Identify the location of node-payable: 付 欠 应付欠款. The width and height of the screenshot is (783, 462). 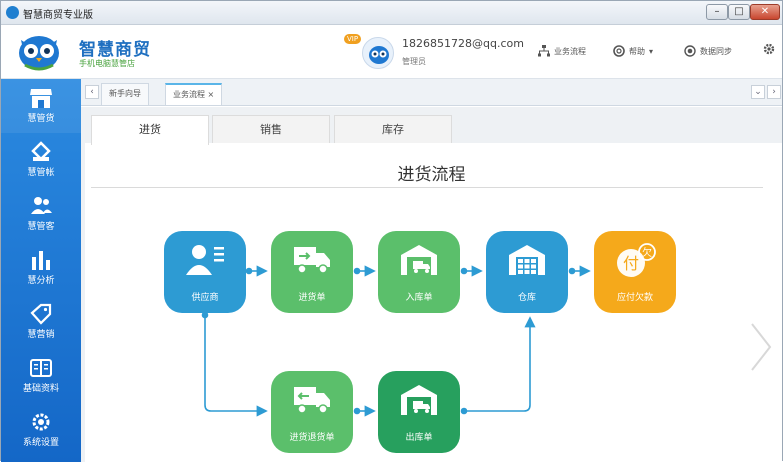
(635, 272).